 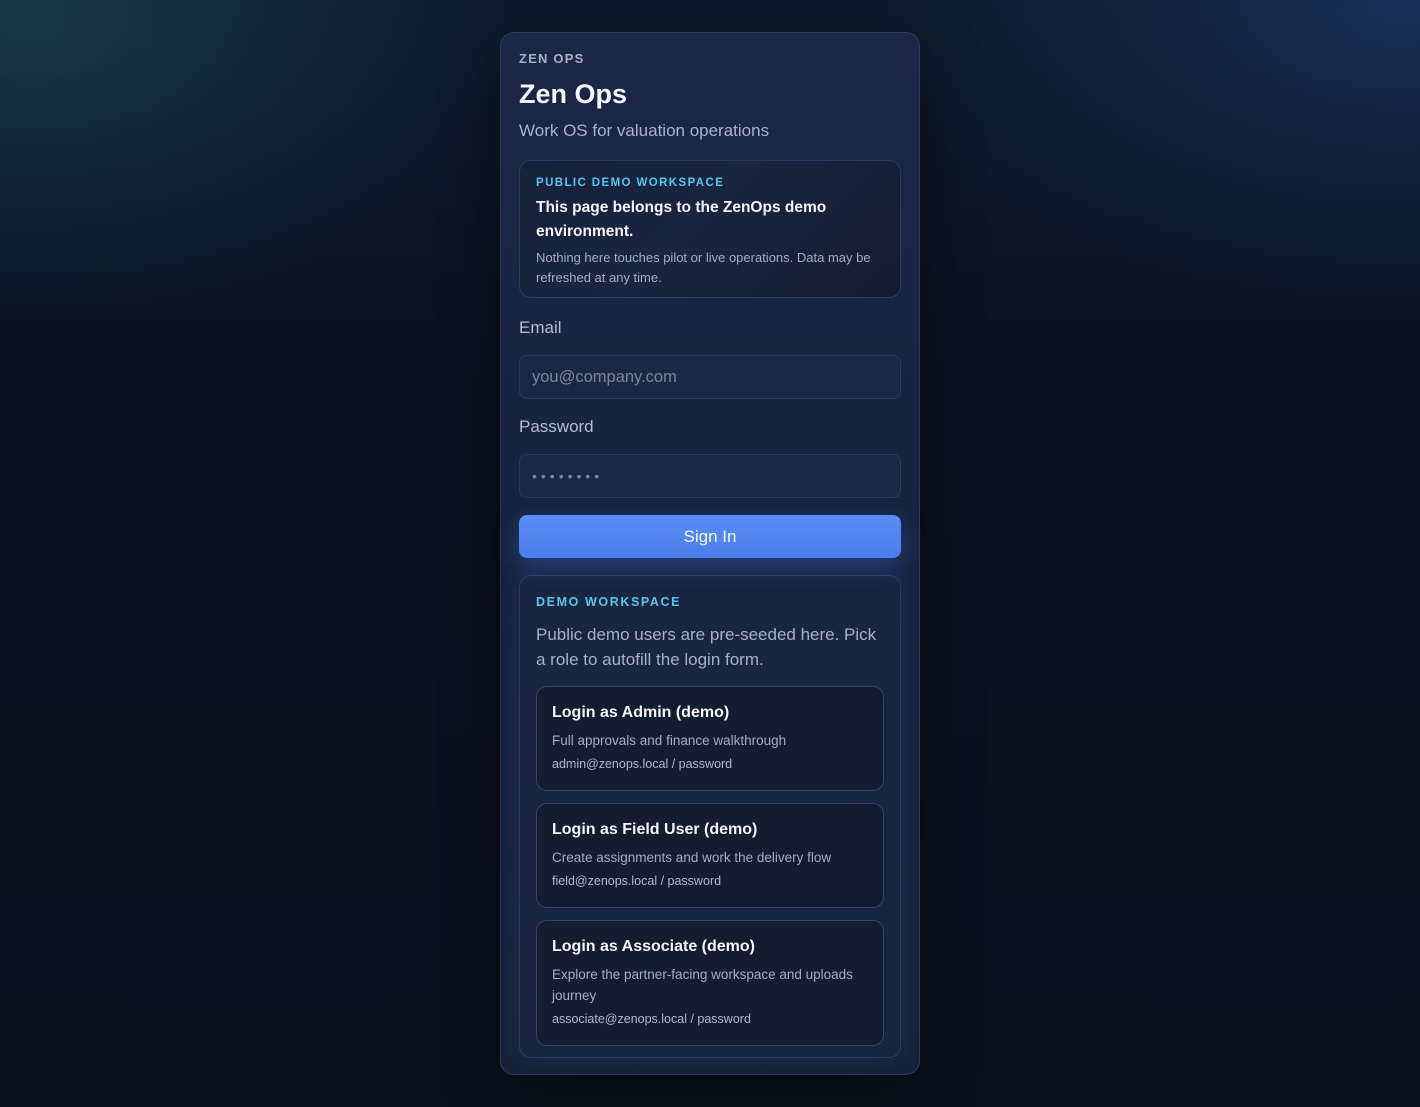 What do you see at coordinates (556, 426) in the screenshot?
I see `password-label: Password` at bounding box center [556, 426].